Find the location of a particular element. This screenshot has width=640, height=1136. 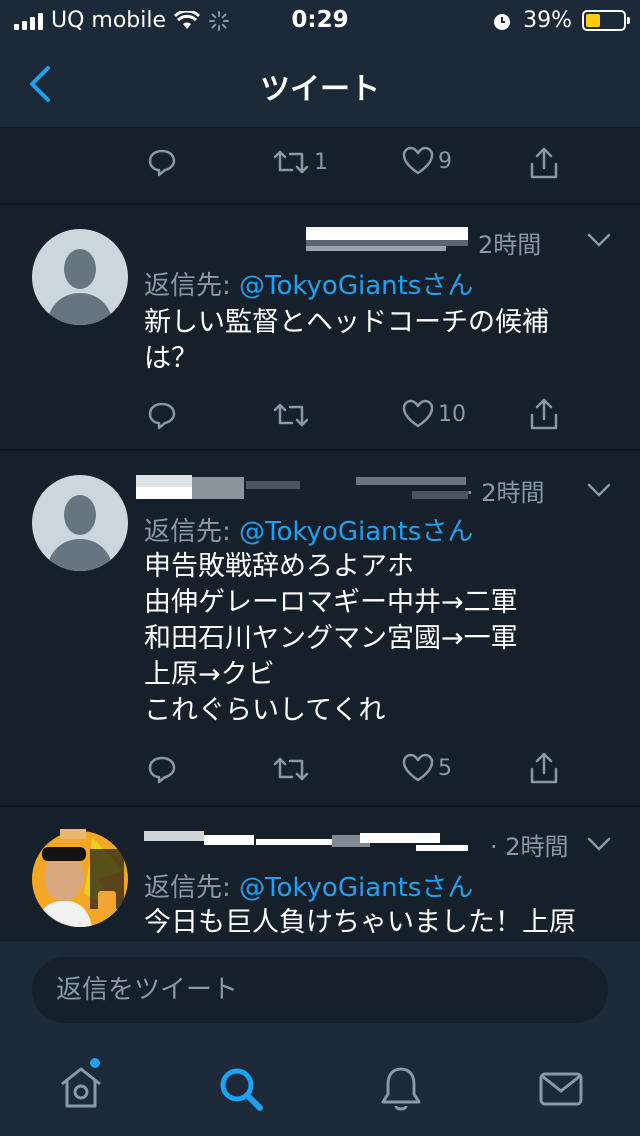

tweet-text-line: 申告敗戦辞めろよアホ is located at coordinates (279, 566).